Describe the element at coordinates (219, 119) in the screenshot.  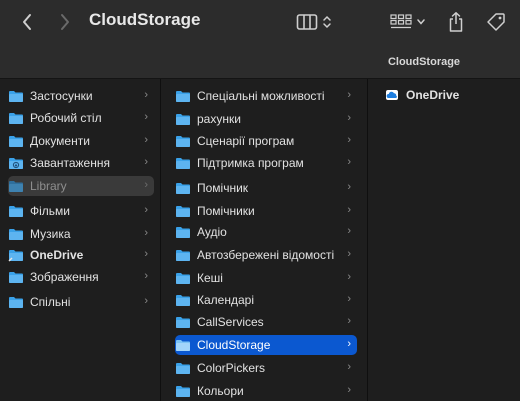
I see `list-item-label: рахунки` at that location.